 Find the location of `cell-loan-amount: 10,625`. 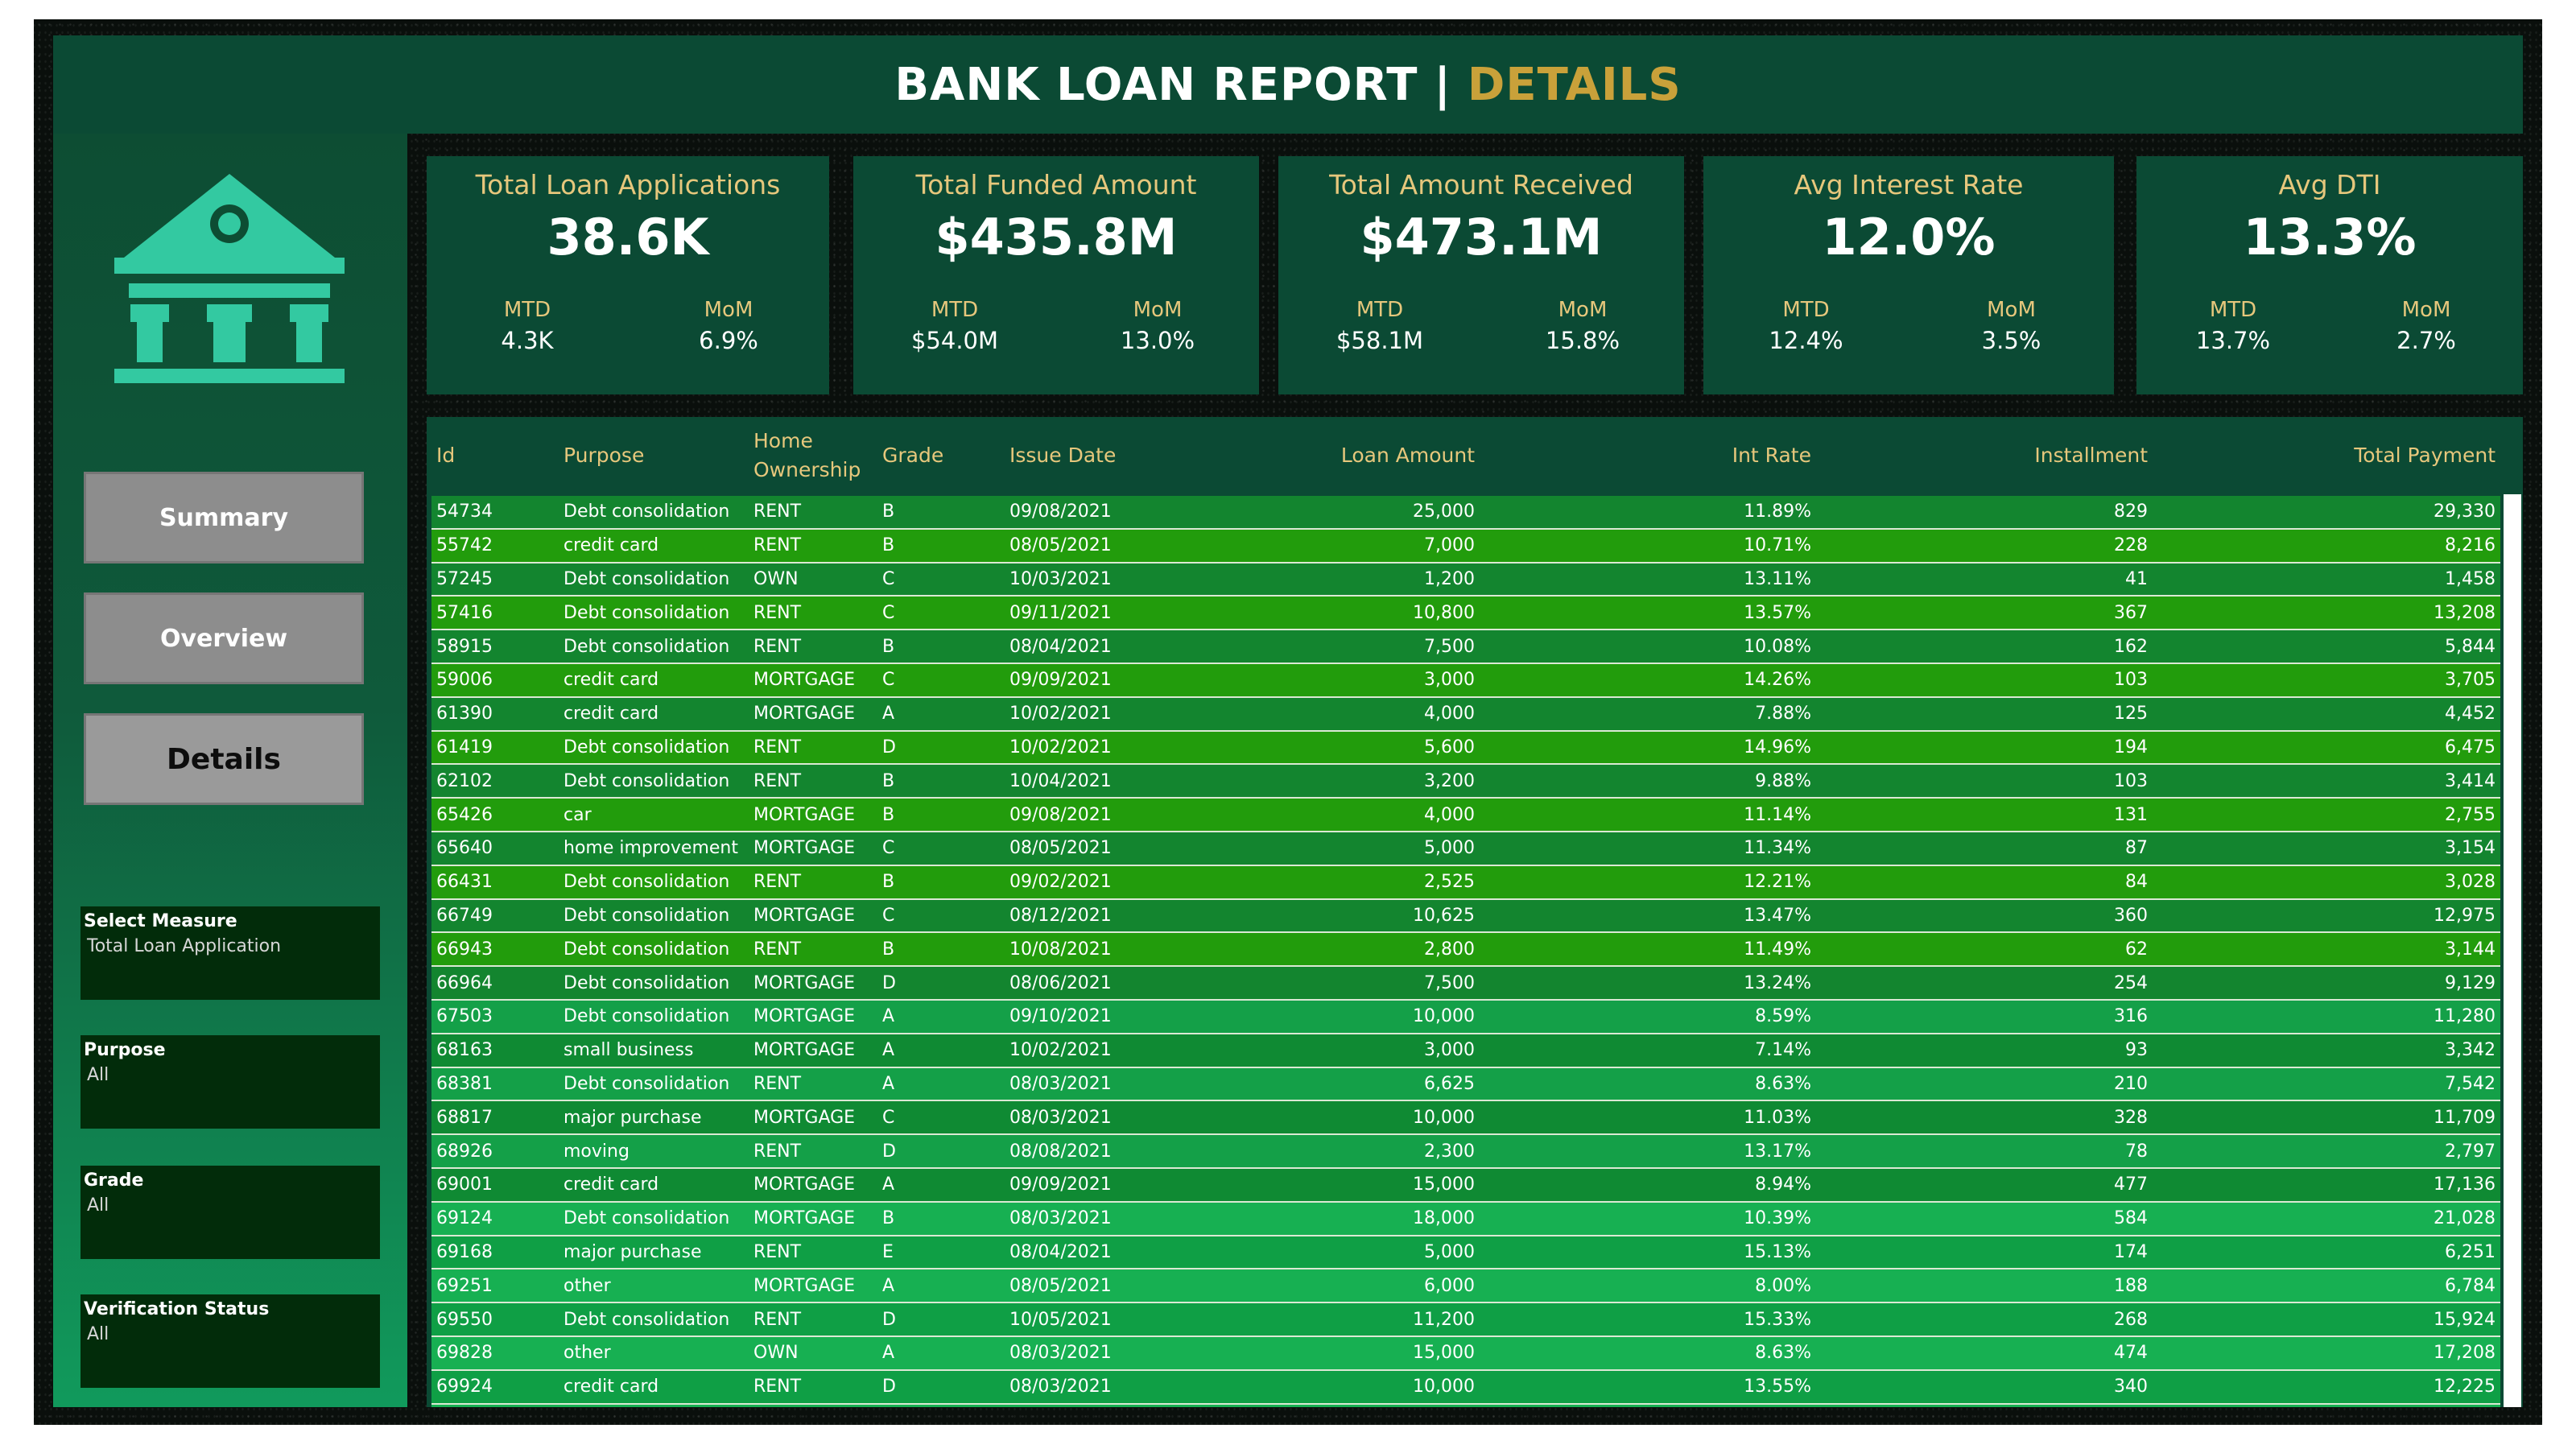

cell-loan-amount: 10,625 is located at coordinates (1311, 916).